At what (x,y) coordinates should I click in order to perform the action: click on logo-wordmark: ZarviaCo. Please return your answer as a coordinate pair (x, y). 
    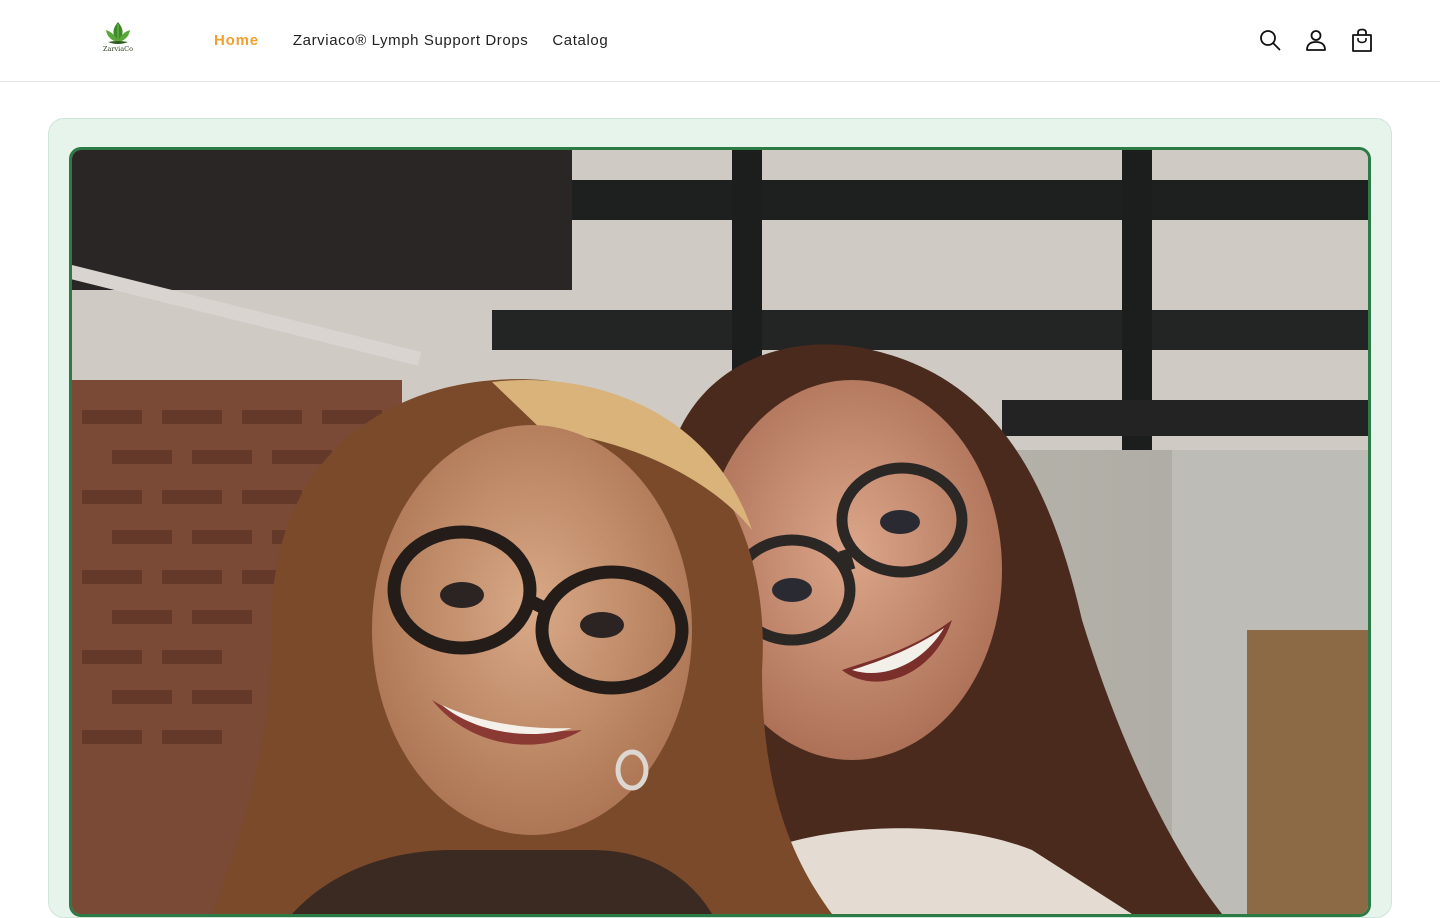
    Looking at the image, I should click on (117, 49).